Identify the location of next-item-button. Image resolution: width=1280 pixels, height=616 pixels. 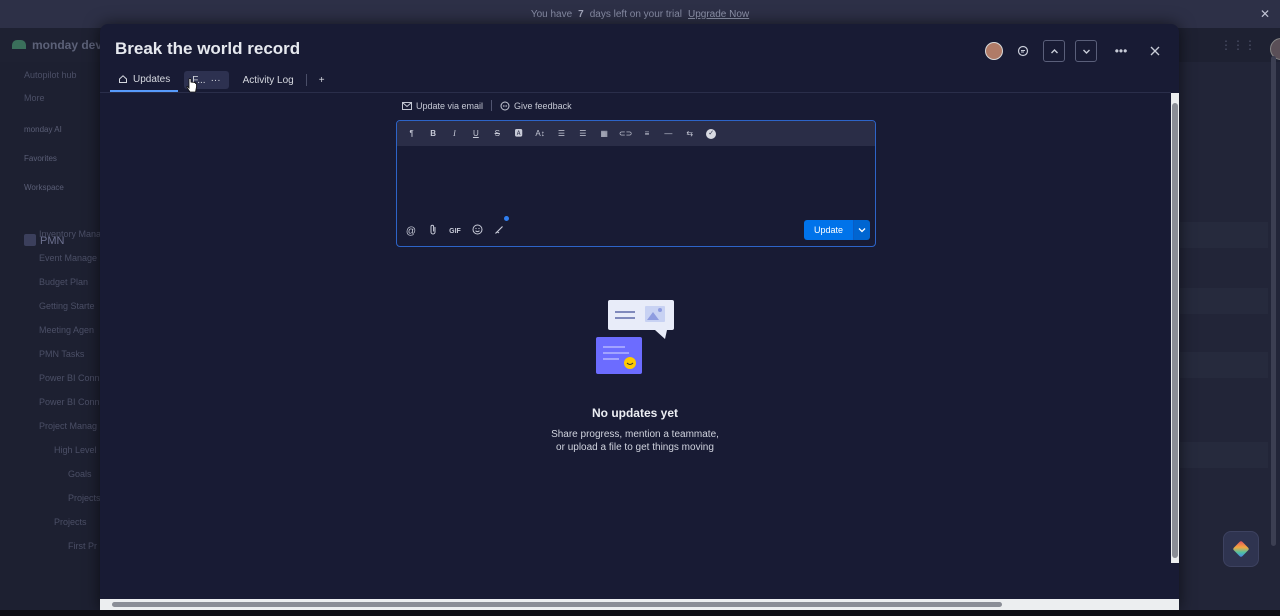
(1086, 51).